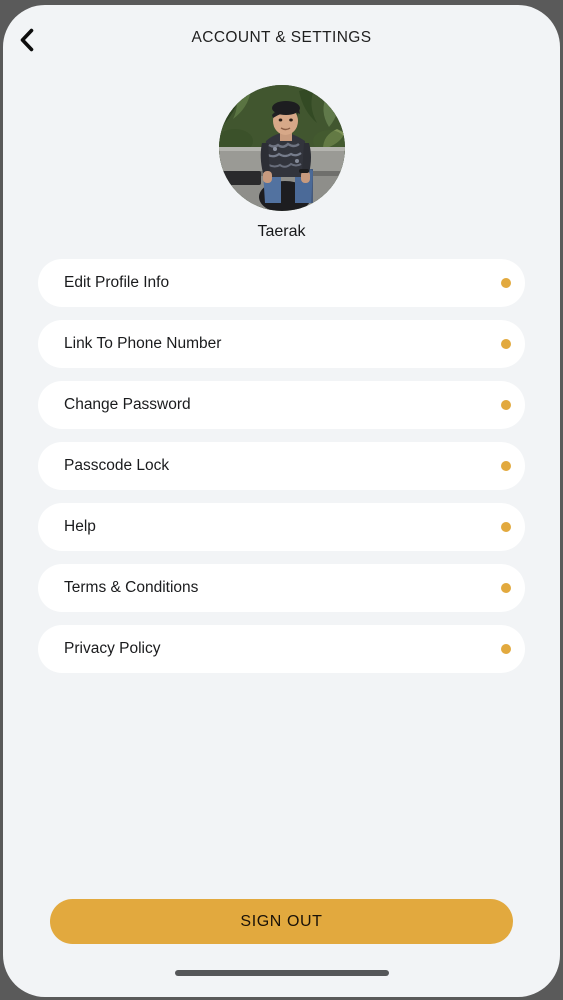 The width and height of the screenshot is (563, 1000). What do you see at coordinates (281, 921) in the screenshot?
I see `sign-out-button: SIGN OUT` at bounding box center [281, 921].